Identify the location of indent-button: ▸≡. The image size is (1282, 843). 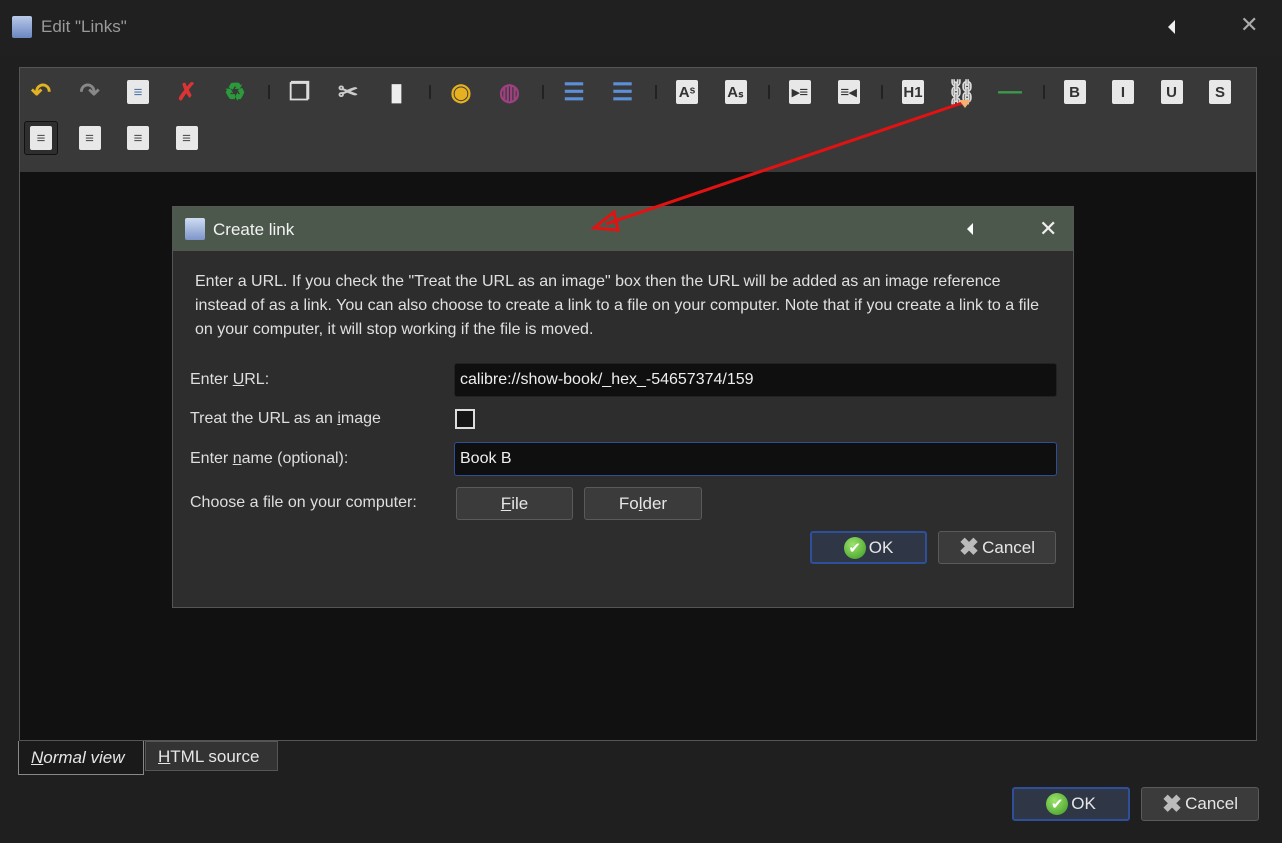
(800, 92).